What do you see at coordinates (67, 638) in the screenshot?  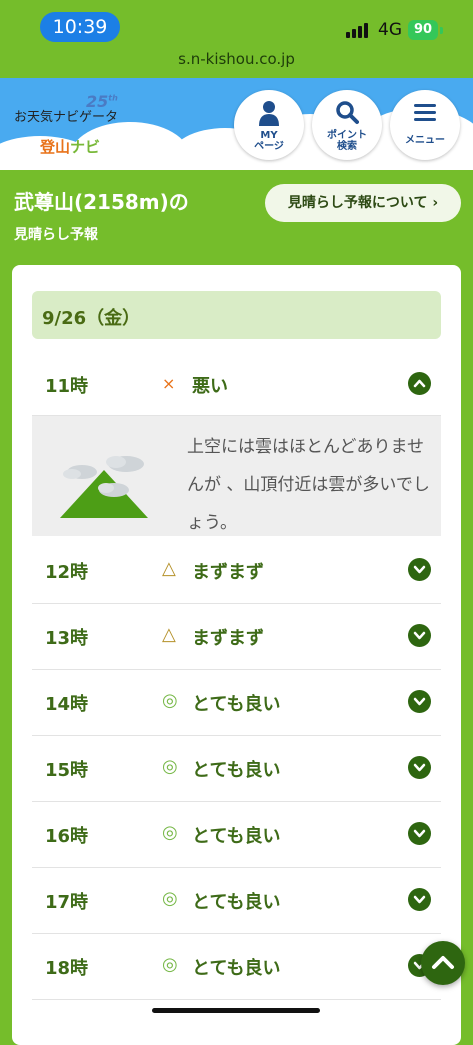 I see `row-hour: 13時` at bounding box center [67, 638].